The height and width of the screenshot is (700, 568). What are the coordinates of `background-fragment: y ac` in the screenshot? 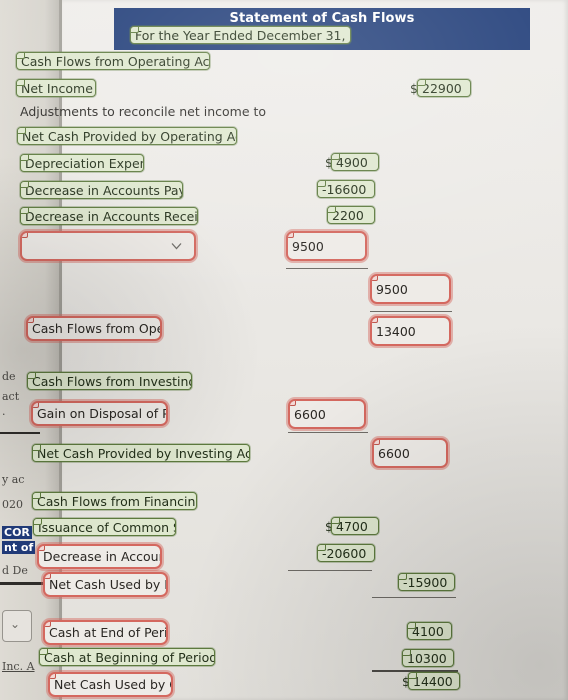 It's located at (13, 479).